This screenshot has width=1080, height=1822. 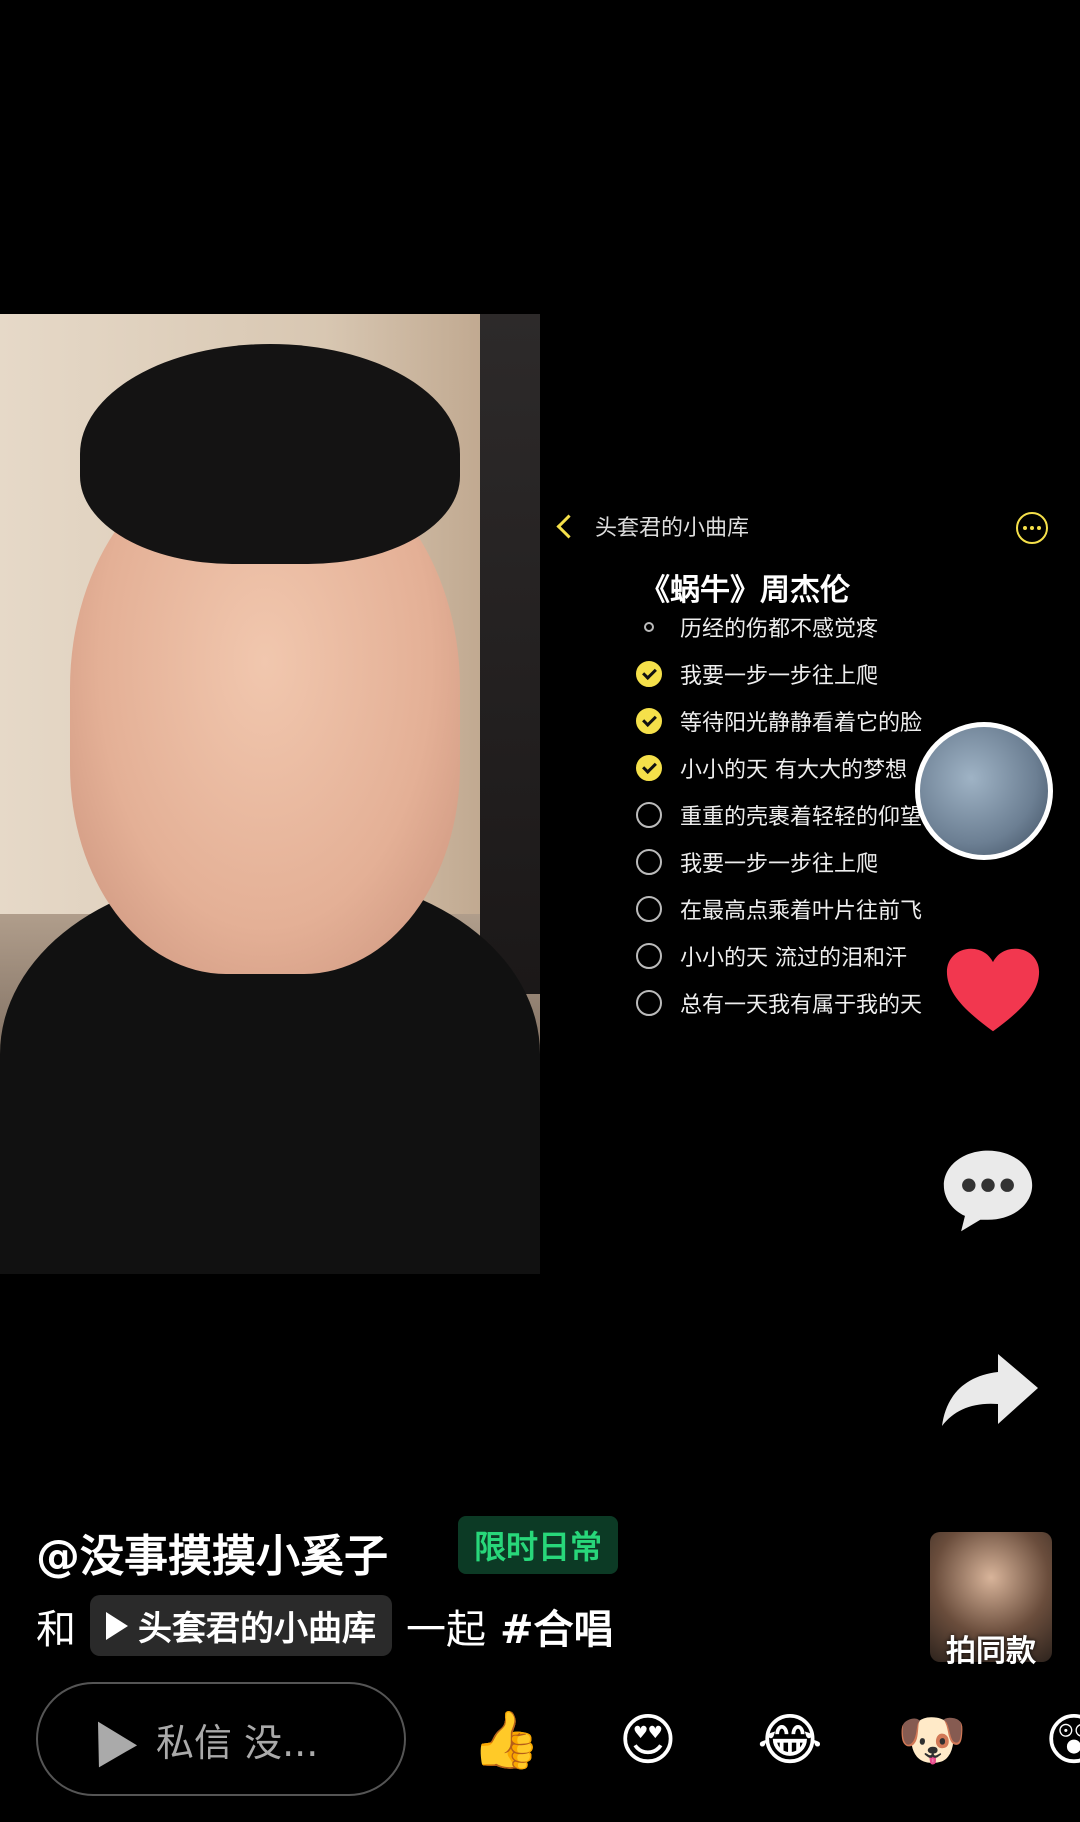 What do you see at coordinates (672, 528) in the screenshot?
I see `song-back-label: 头套君的小曲库` at bounding box center [672, 528].